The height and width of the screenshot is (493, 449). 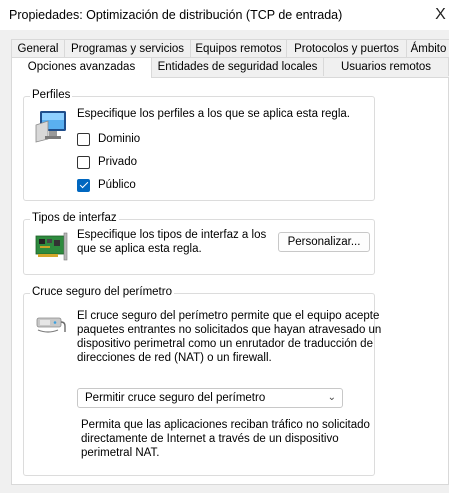 I want to click on tab-general: General, so click(x=38, y=48).